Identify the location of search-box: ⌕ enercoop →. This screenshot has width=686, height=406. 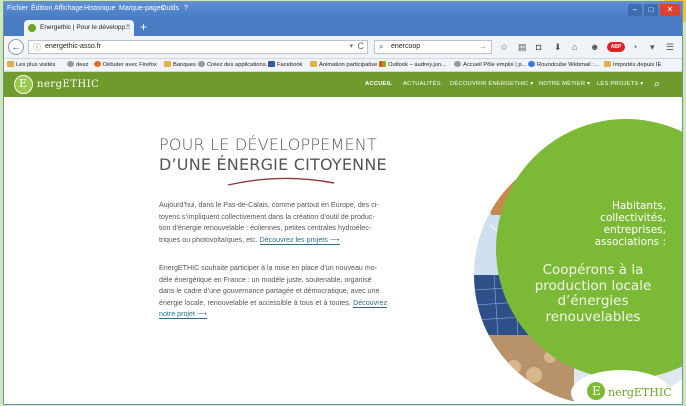
(433, 47).